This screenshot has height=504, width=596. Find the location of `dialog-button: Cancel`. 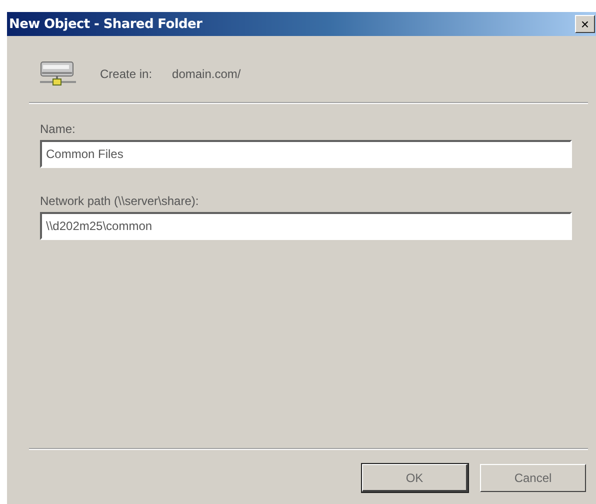

dialog-button: Cancel is located at coordinates (533, 478).